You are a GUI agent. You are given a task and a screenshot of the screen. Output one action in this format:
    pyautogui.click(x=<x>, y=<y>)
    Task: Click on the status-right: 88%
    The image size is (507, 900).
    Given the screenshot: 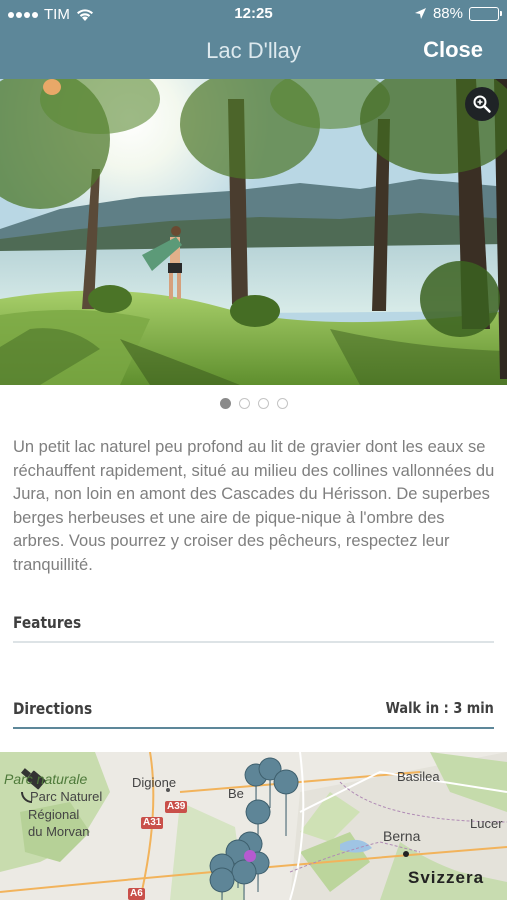 What is the action you would take?
    pyautogui.click(x=458, y=13)
    